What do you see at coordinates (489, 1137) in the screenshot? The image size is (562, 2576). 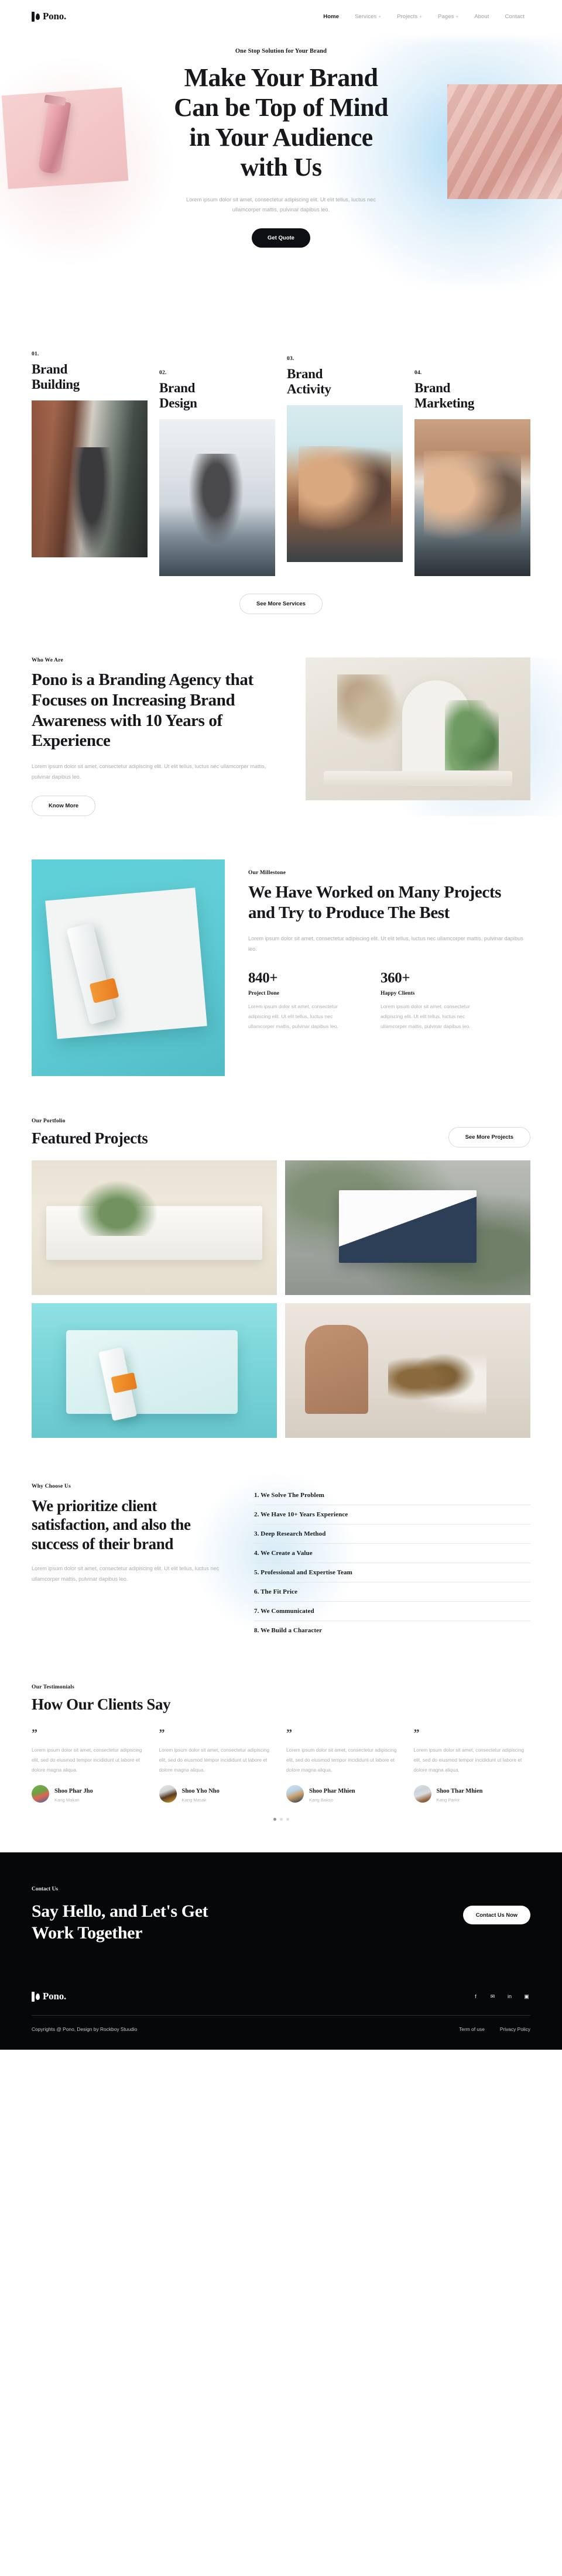 I see `see-more-projects-button: See More Projects` at bounding box center [489, 1137].